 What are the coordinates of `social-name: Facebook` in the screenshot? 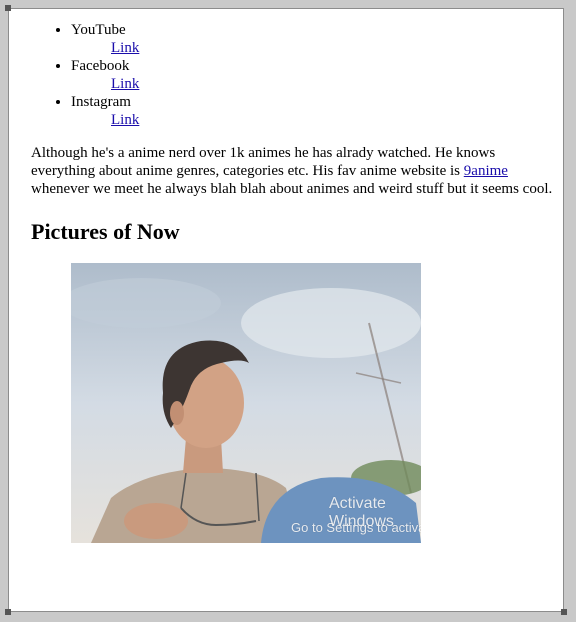 It's located at (100, 66).